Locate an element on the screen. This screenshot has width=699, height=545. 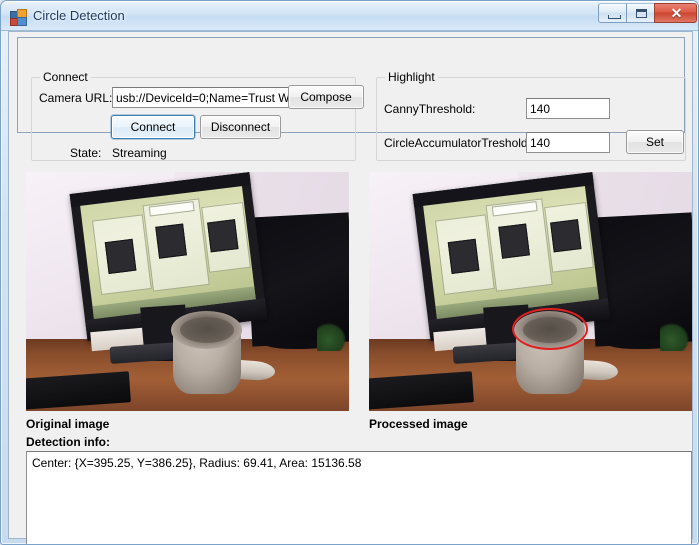
compose-button-label: Compose is located at coordinates (326, 97).